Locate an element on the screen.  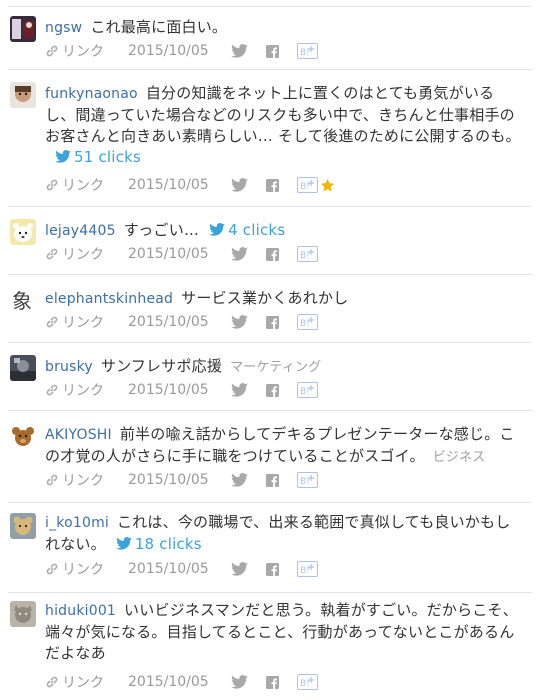
username-link: ngsw is located at coordinates (63, 28).